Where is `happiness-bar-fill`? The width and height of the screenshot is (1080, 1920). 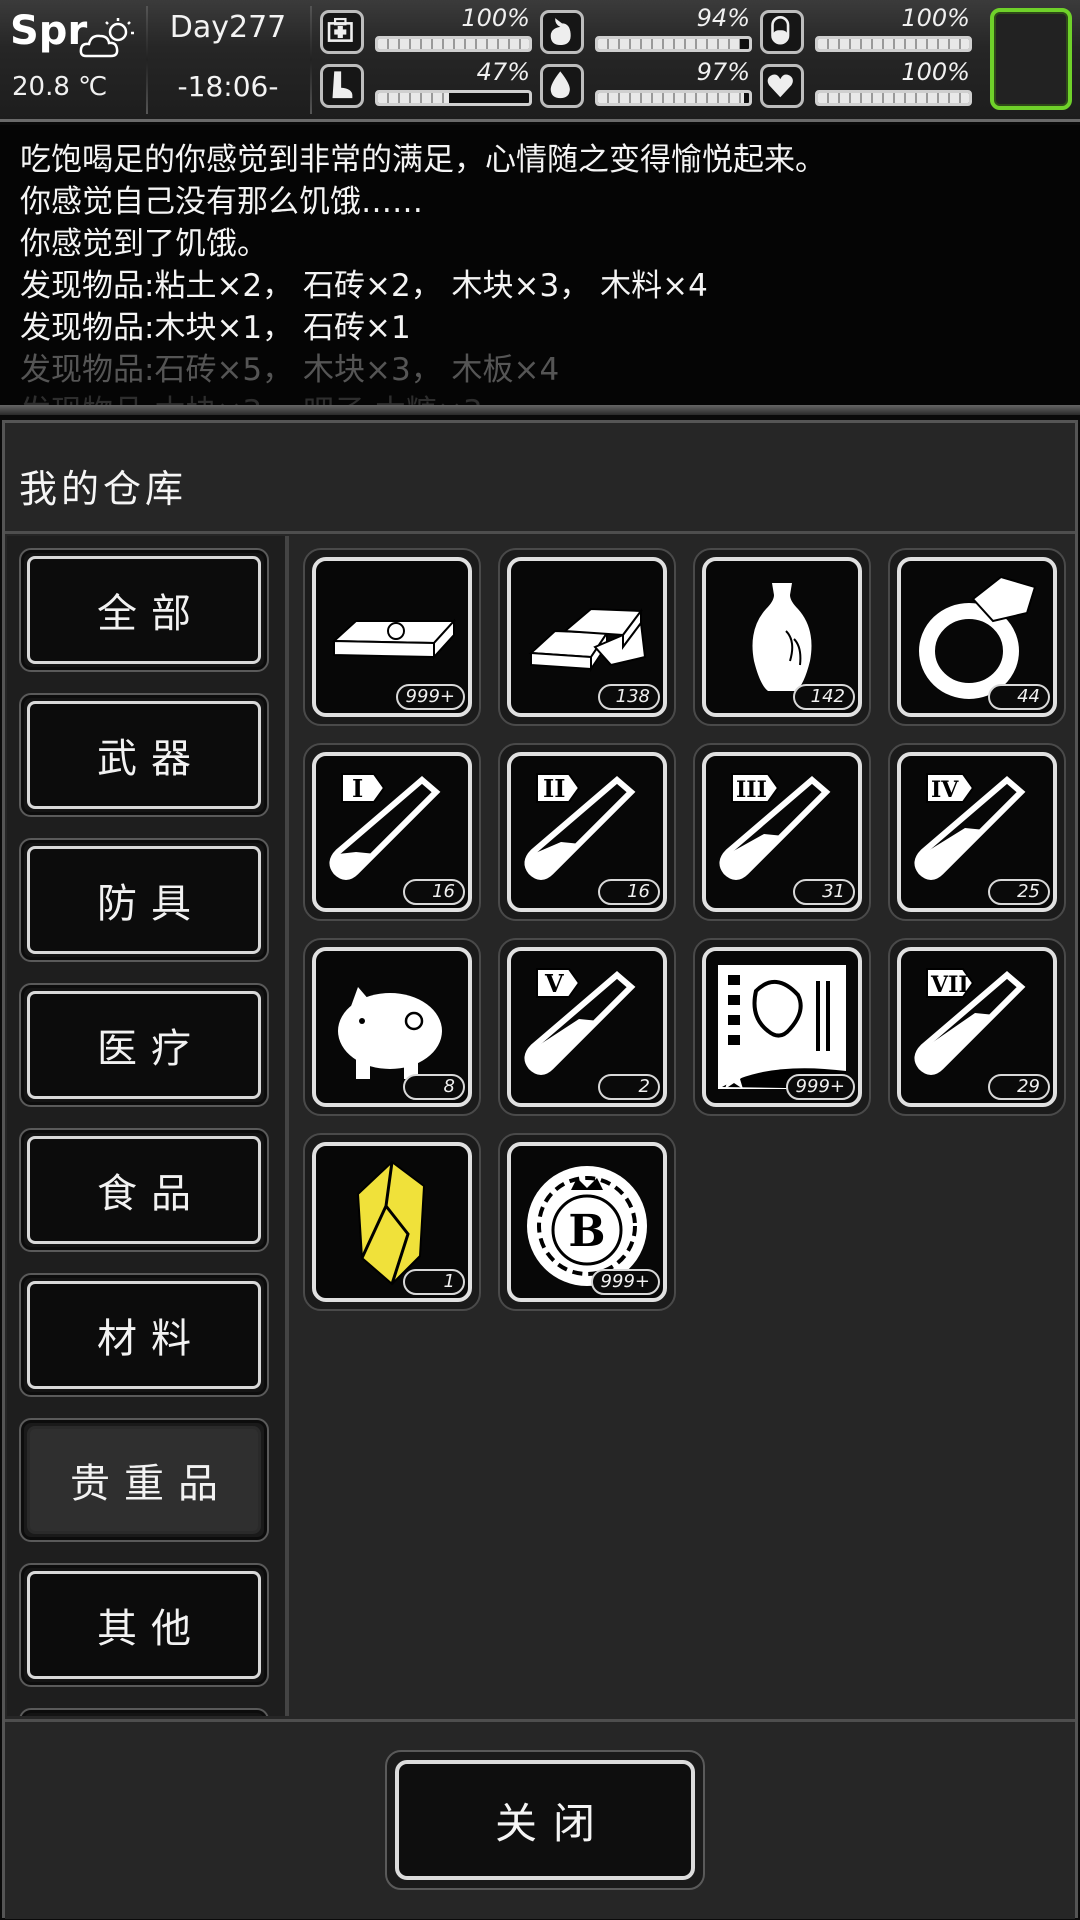 happiness-bar-fill is located at coordinates (893, 98).